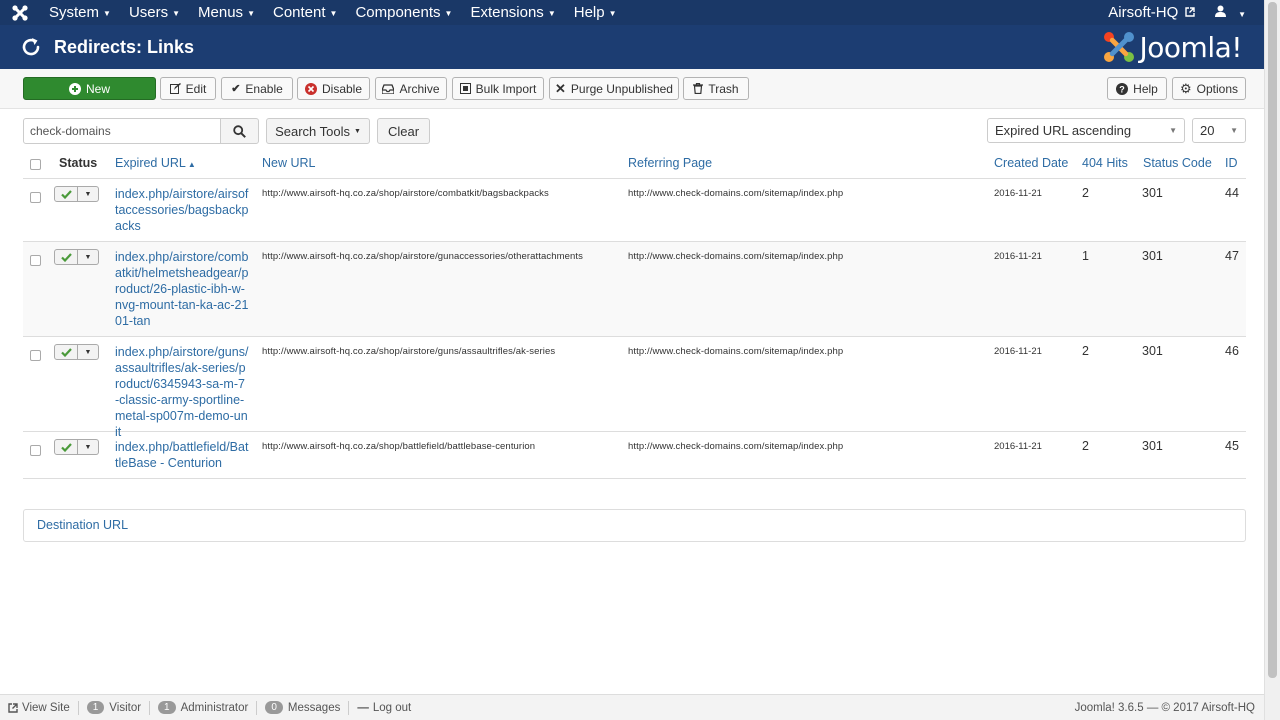 The height and width of the screenshot is (720, 1280). Describe the element at coordinates (312, 131) in the screenshot. I see `search-tools-label: Search Tools` at that location.